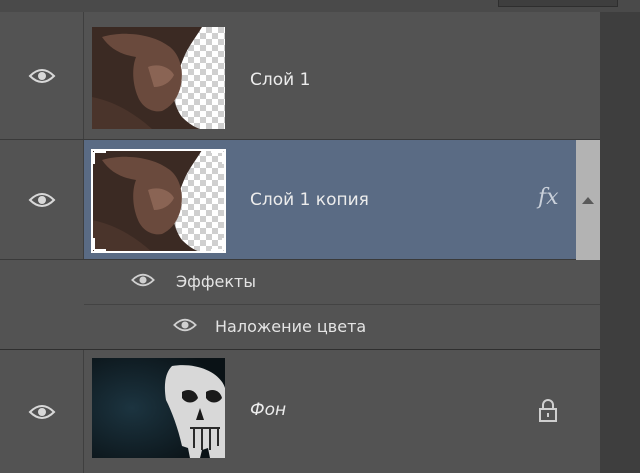  Describe the element at coordinates (620, 242) in the screenshot. I see `panel-right-strip` at that location.